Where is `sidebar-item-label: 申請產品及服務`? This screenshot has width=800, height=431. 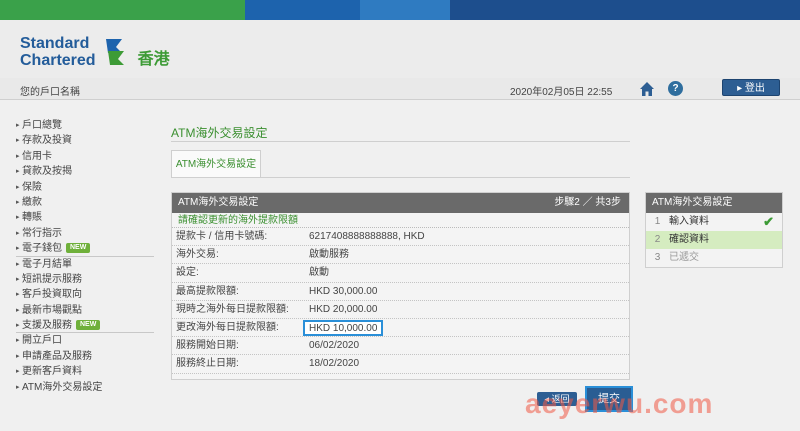 sidebar-item-label: 申請產品及服務 is located at coordinates (57, 356).